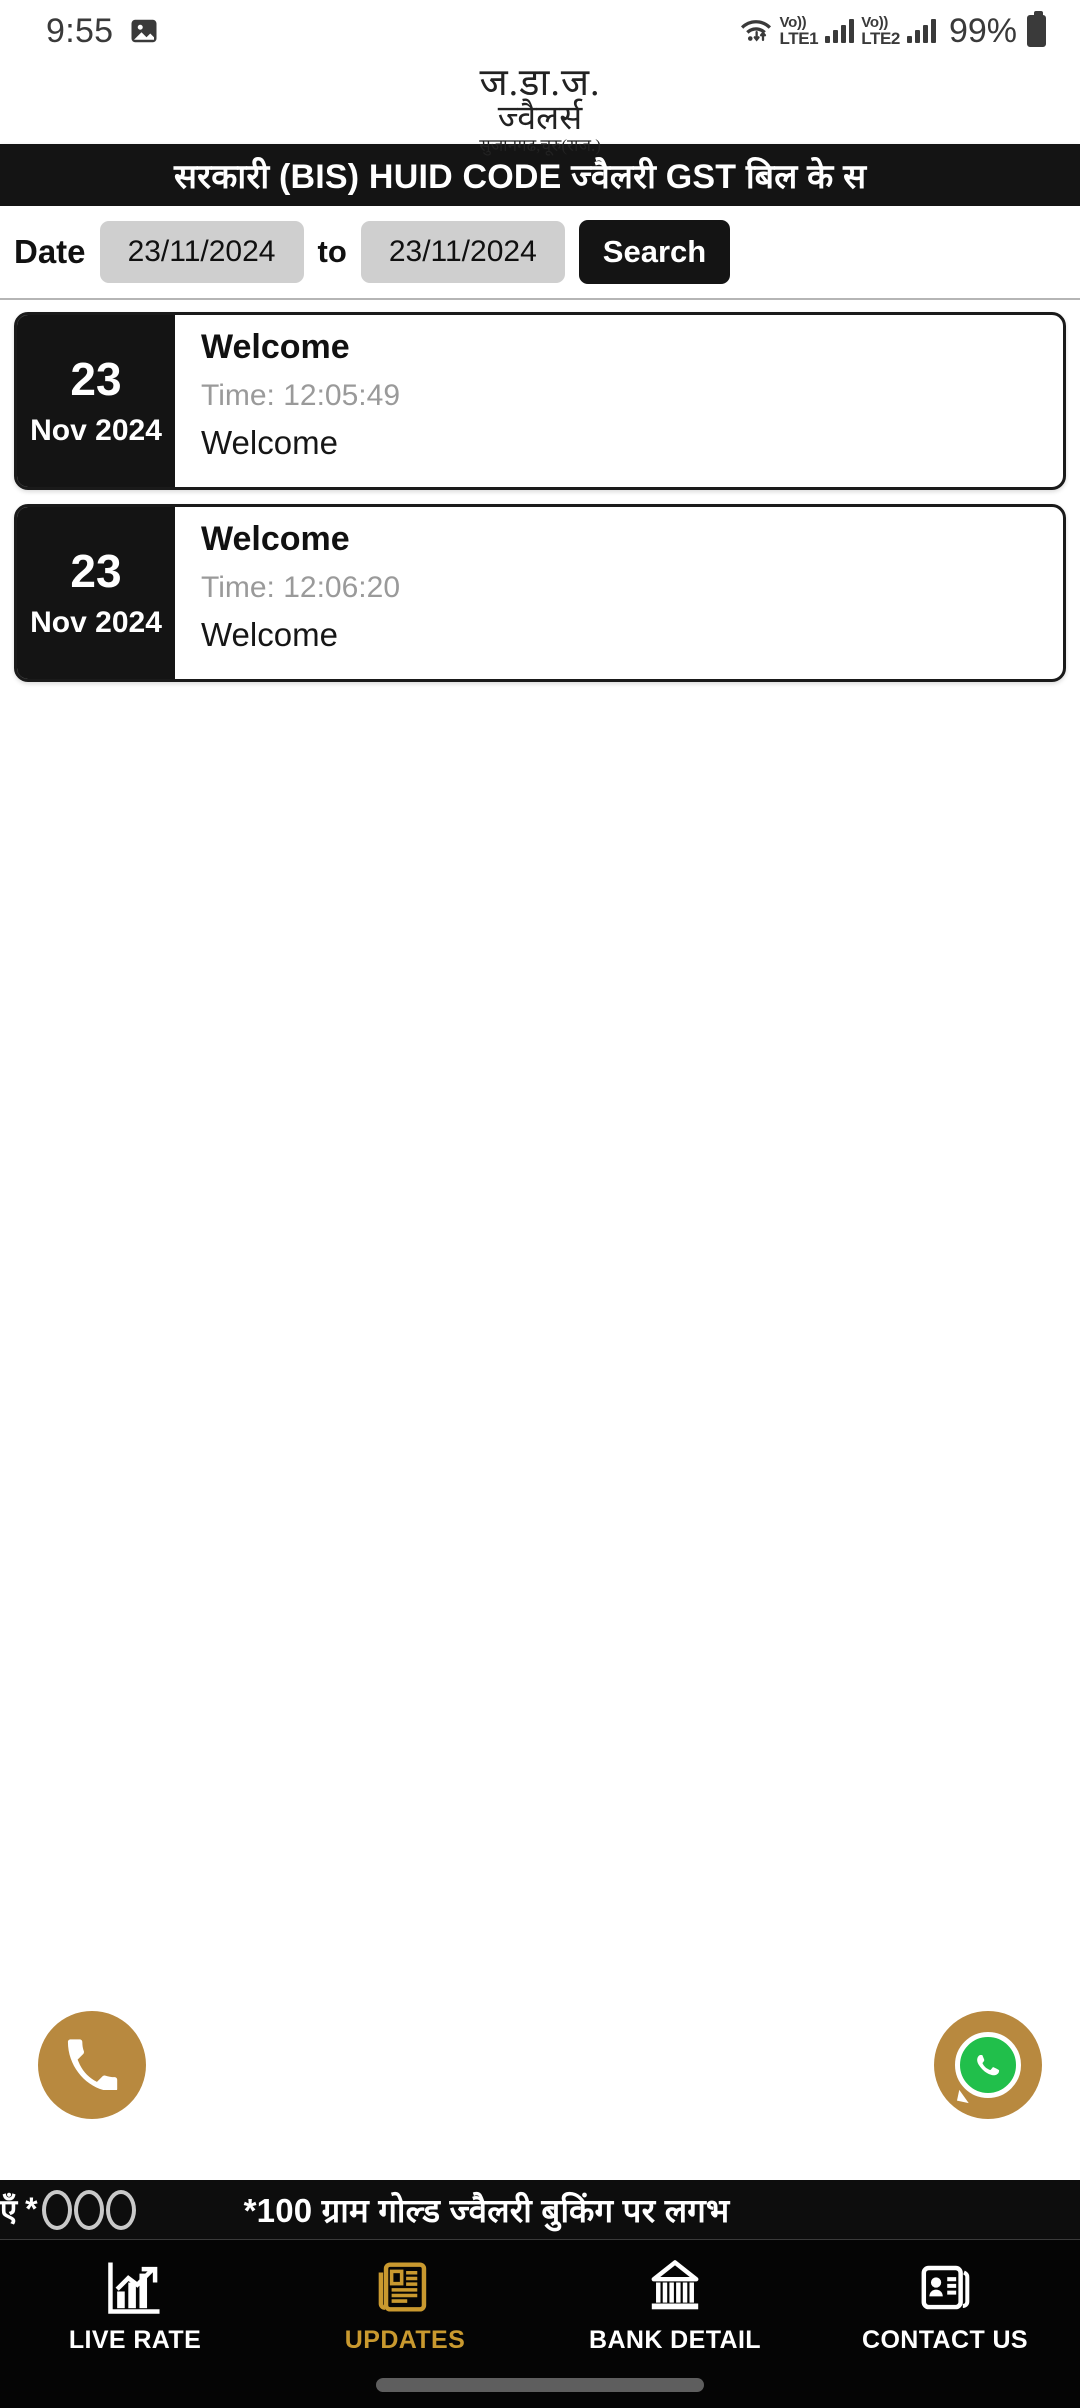 The width and height of the screenshot is (1080, 2408). I want to click on nav-item-contact-us: CONTACT US, so click(945, 2304).